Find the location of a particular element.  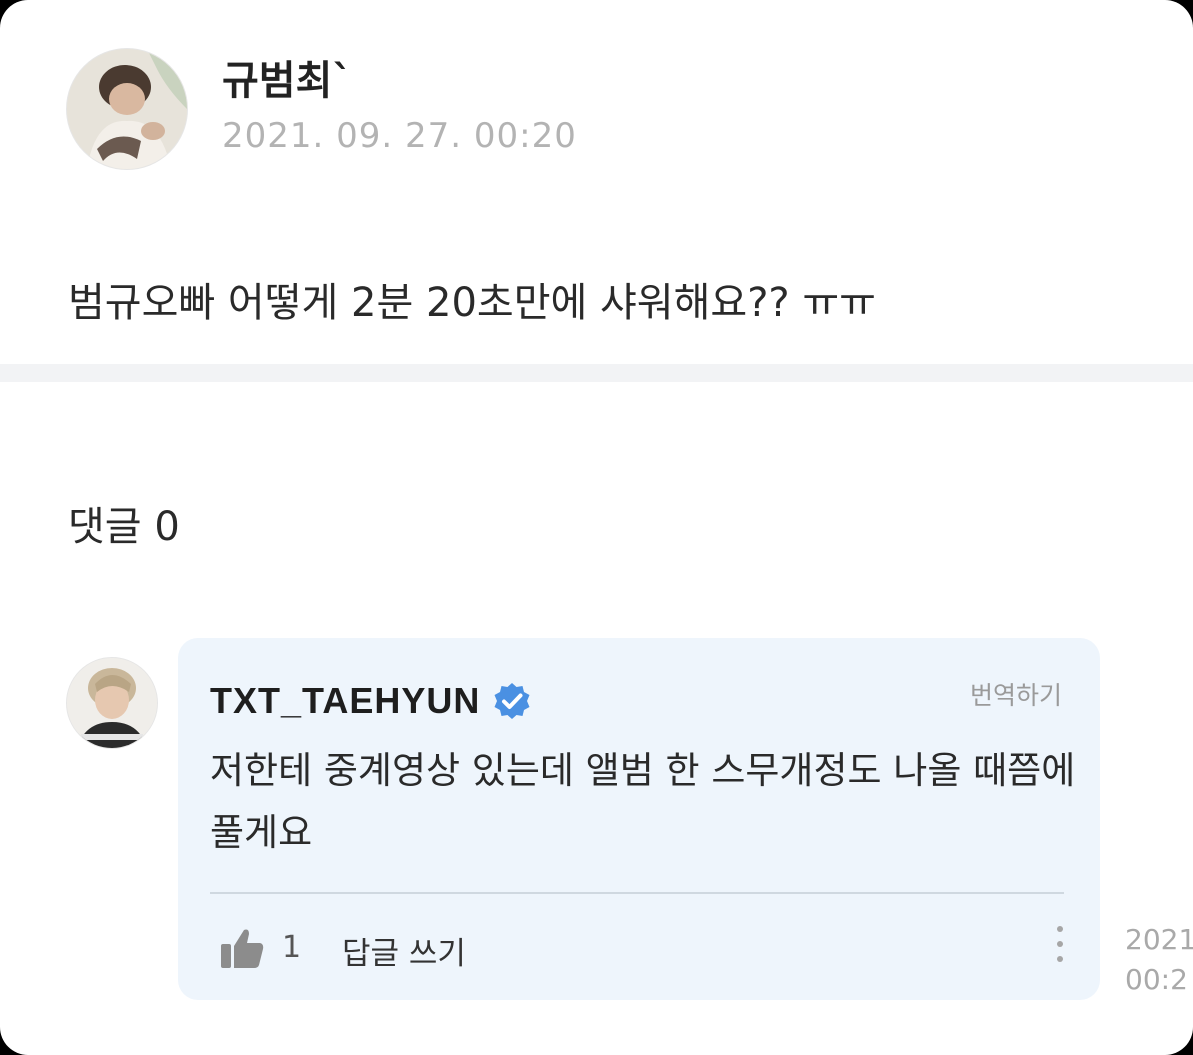

comment-body-text: 저한테 중계영상 있는데 앨범 한 스무개정도 나올 때쯤에 풀게요 is located at coordinates (643, 801).